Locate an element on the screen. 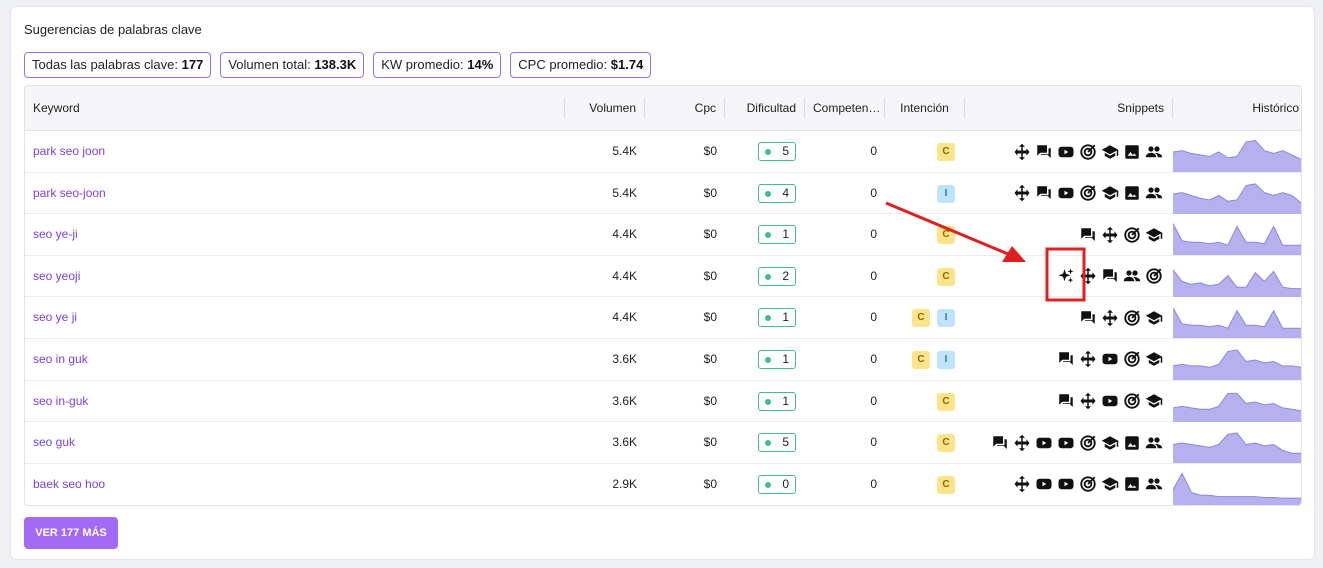 The height and width of the screenshot is (568, 1323). table-row: seo ye-ji 4.4K $0 1 0 C is located at coordinates (663, 235).